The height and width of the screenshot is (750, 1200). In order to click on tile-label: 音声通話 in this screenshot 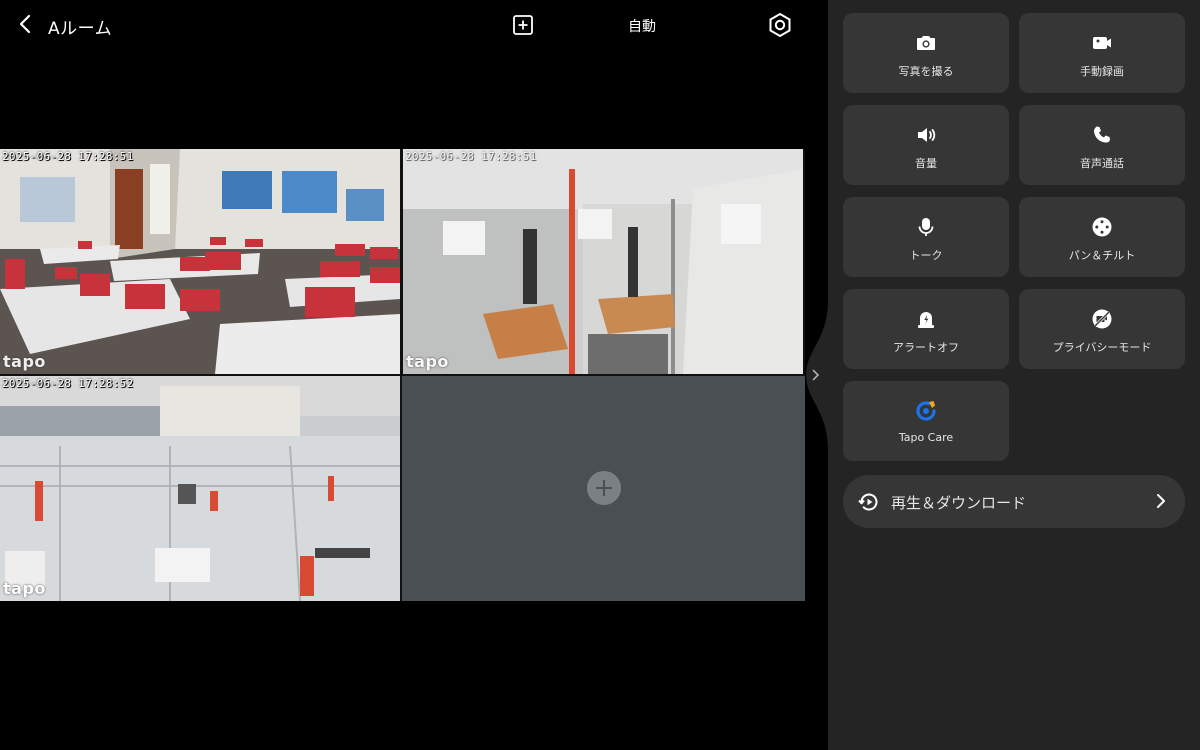, I will do `click(1102, 163)`.